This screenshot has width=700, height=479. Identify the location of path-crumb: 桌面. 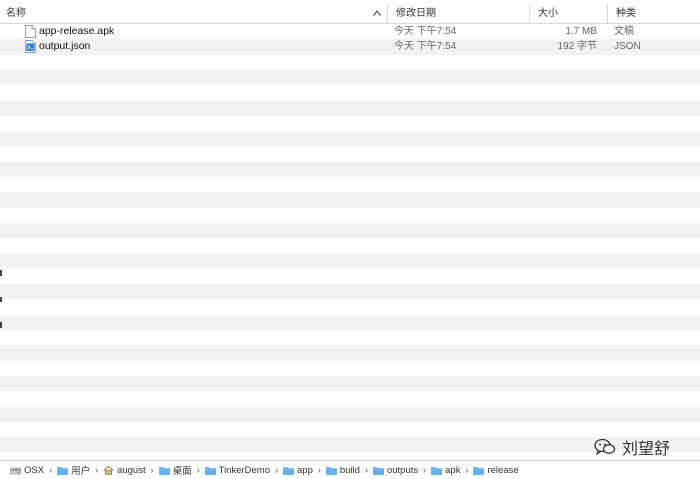
(175, 470).